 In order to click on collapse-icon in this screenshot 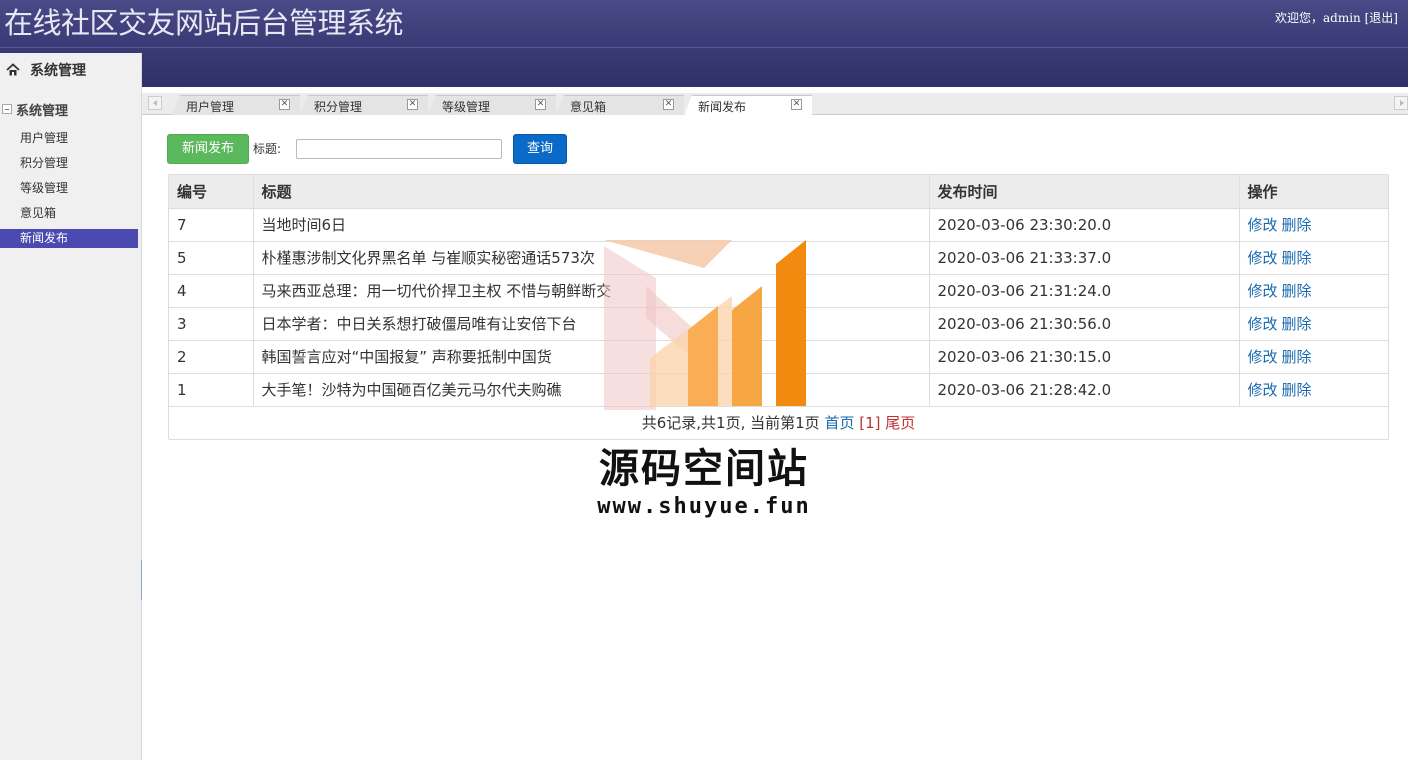, I will do `click(7, 109)`.